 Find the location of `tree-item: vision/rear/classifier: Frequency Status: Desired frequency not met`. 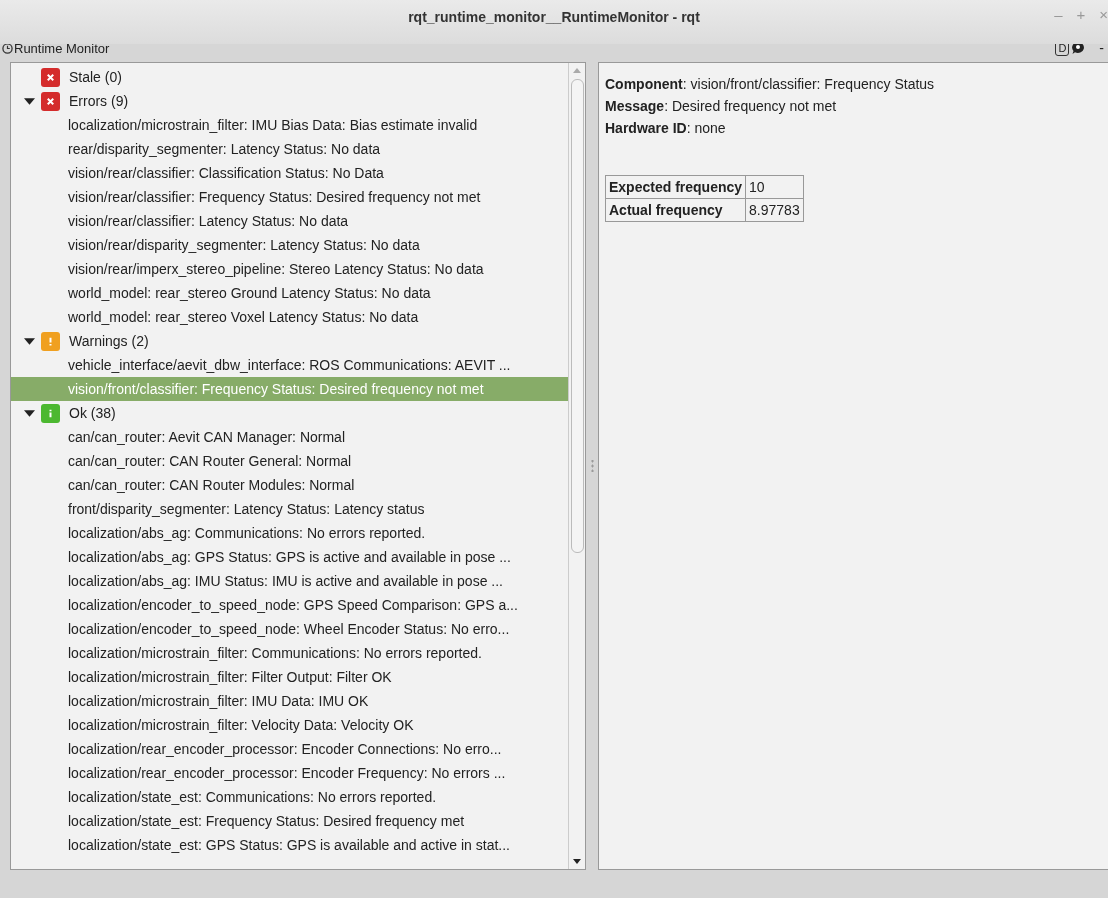

tree-item: vision/rear/classifier: Frequency Status: Desired frequency not met is located at coordinates (289, 197).